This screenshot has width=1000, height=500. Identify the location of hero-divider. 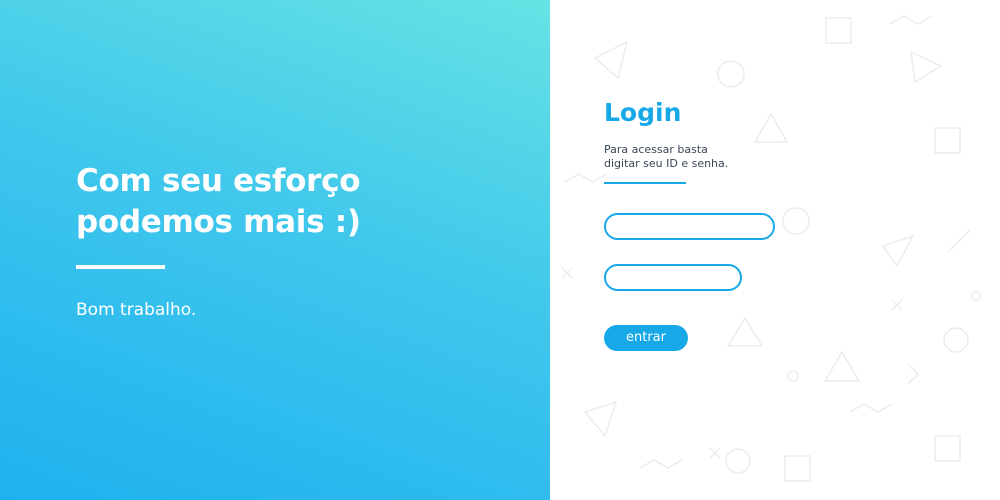
(120, 267).